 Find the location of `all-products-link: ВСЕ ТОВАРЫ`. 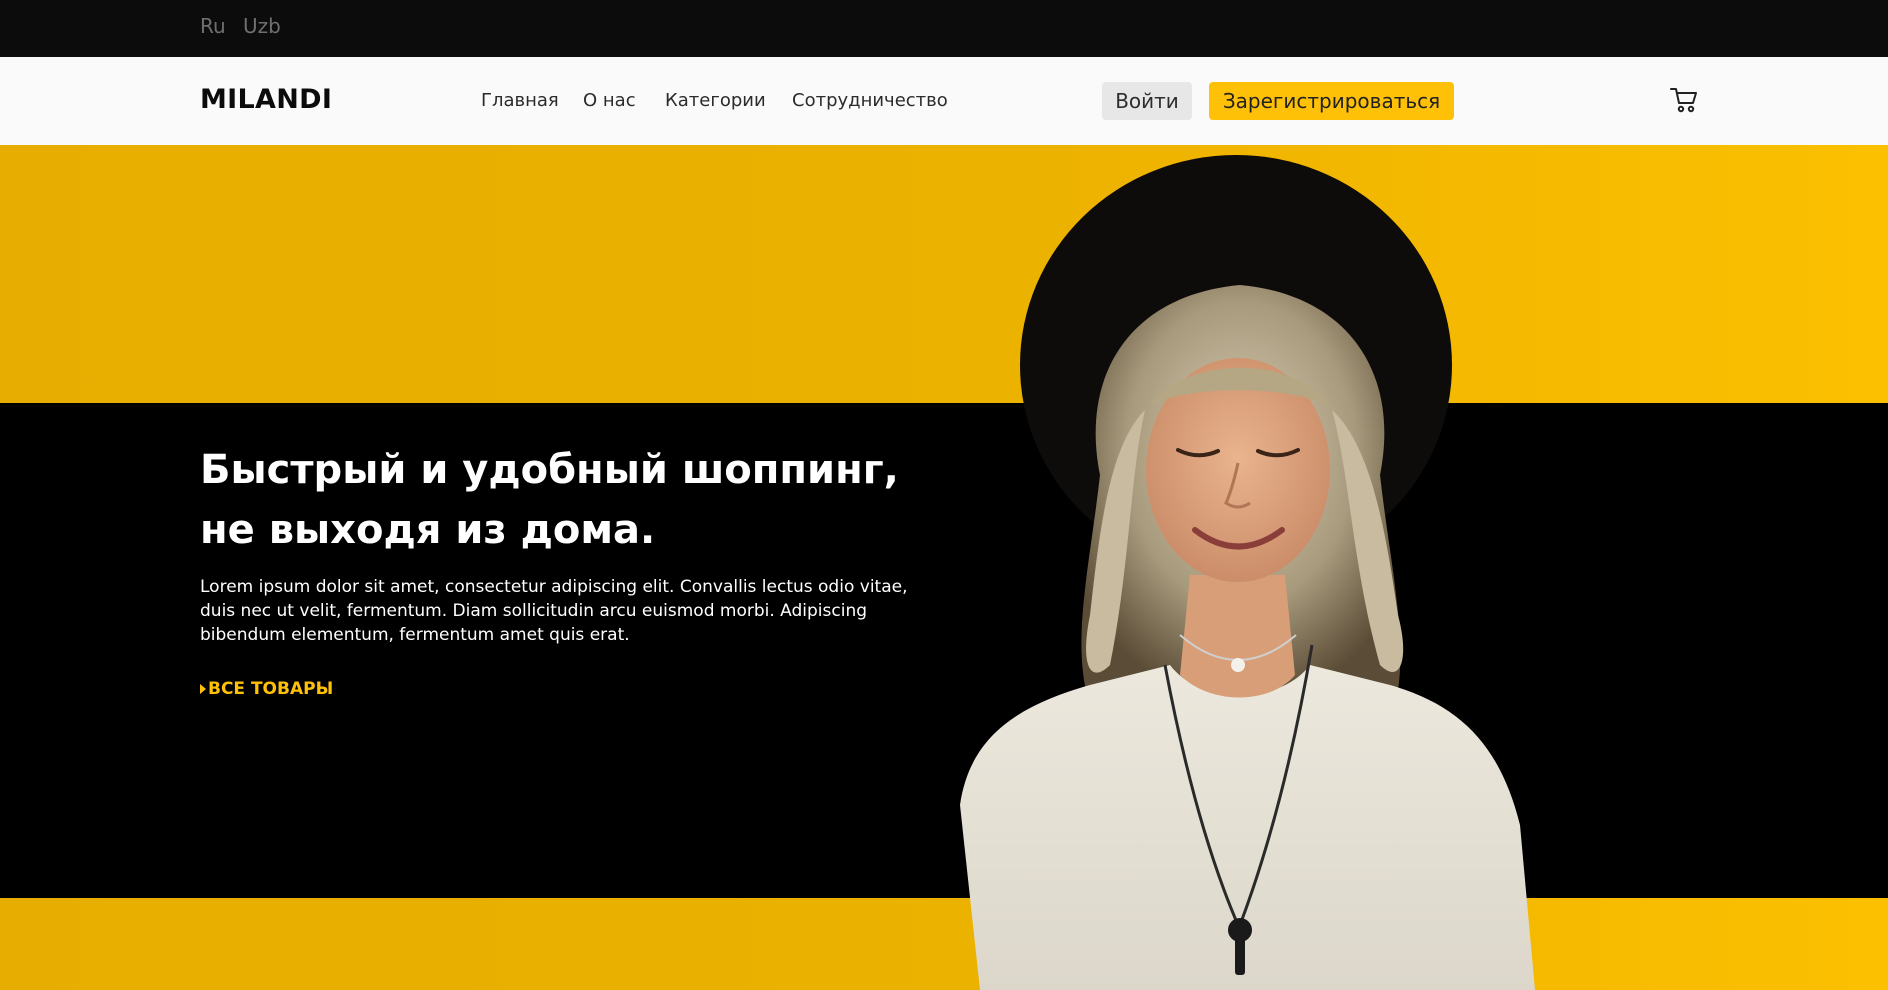

all-products-link: ВСЕ ТОВАРЫ is located at coordinates (266, 689).